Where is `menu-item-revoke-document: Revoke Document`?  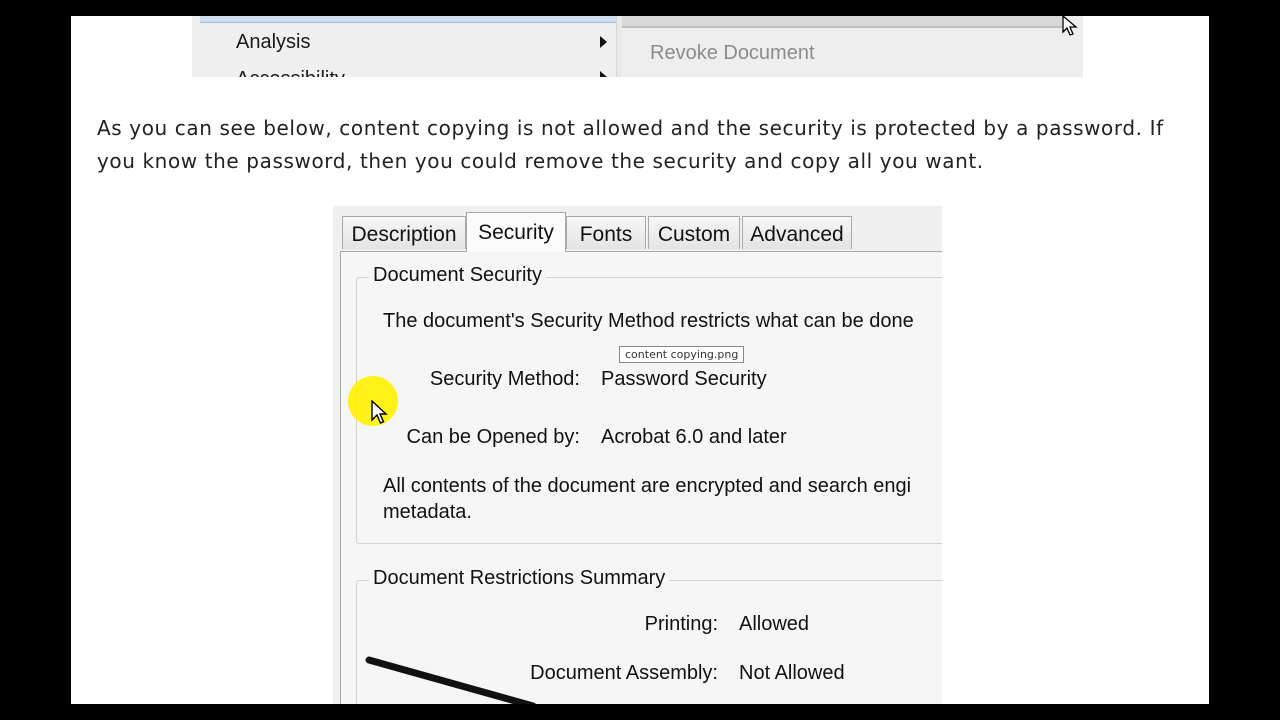 menu-item-revoke-document: Revoke Document is located at coordinates (732, 53).